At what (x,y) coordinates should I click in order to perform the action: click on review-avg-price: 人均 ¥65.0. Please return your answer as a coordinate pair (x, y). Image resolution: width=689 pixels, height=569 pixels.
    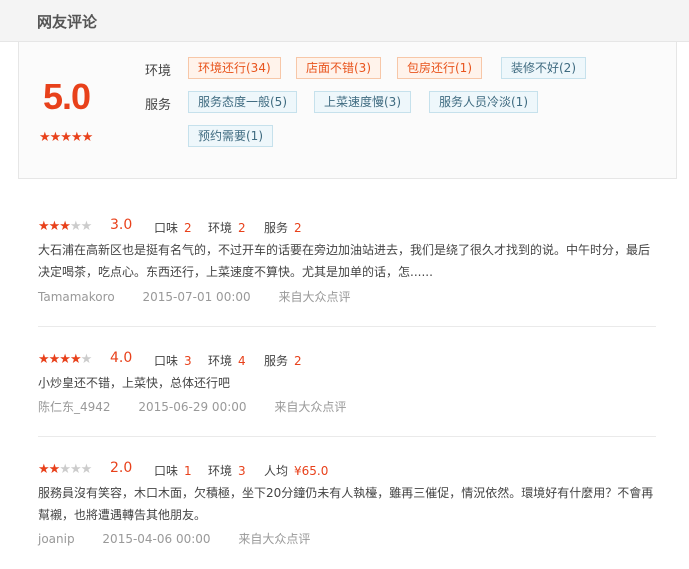
    Looking at the image, I should click on (296, 471).